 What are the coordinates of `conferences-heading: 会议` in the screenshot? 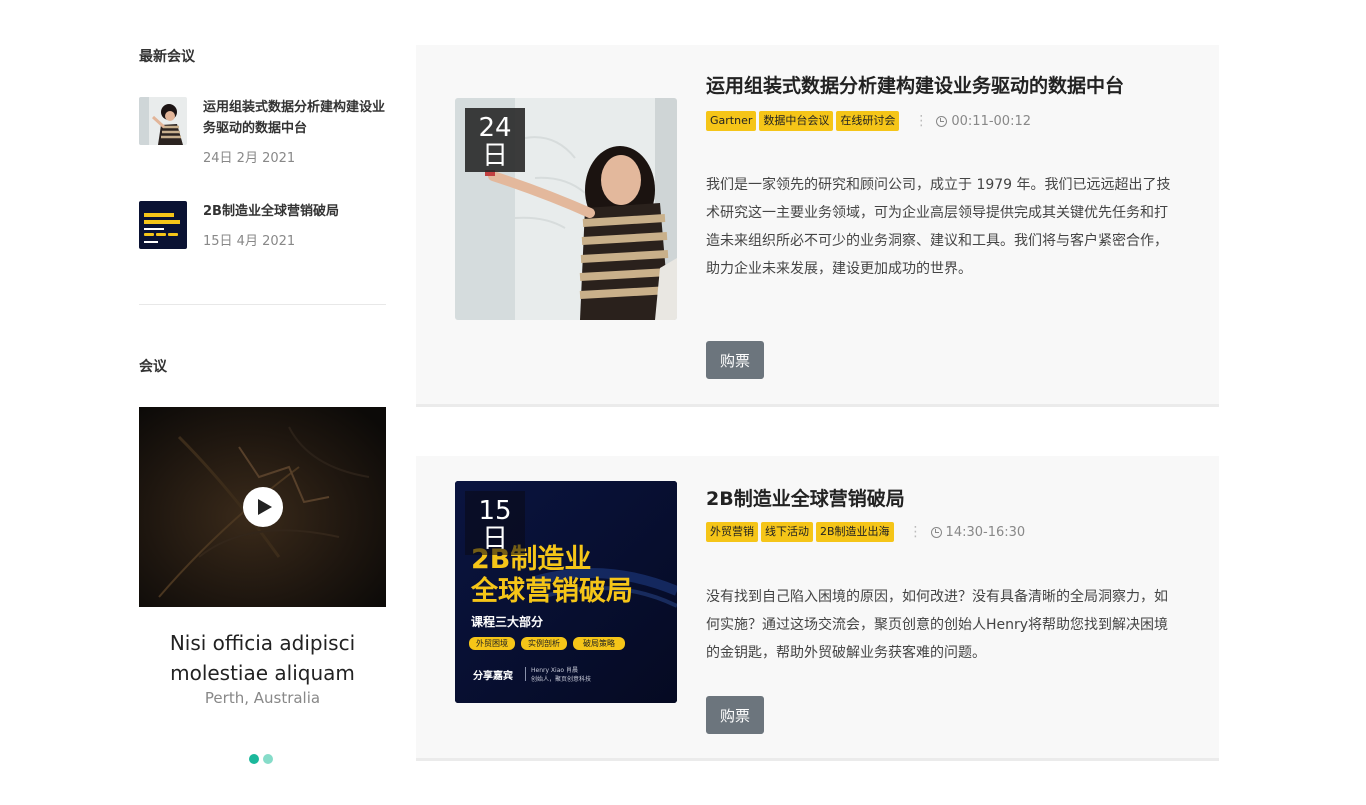 It's located at (153, 367).